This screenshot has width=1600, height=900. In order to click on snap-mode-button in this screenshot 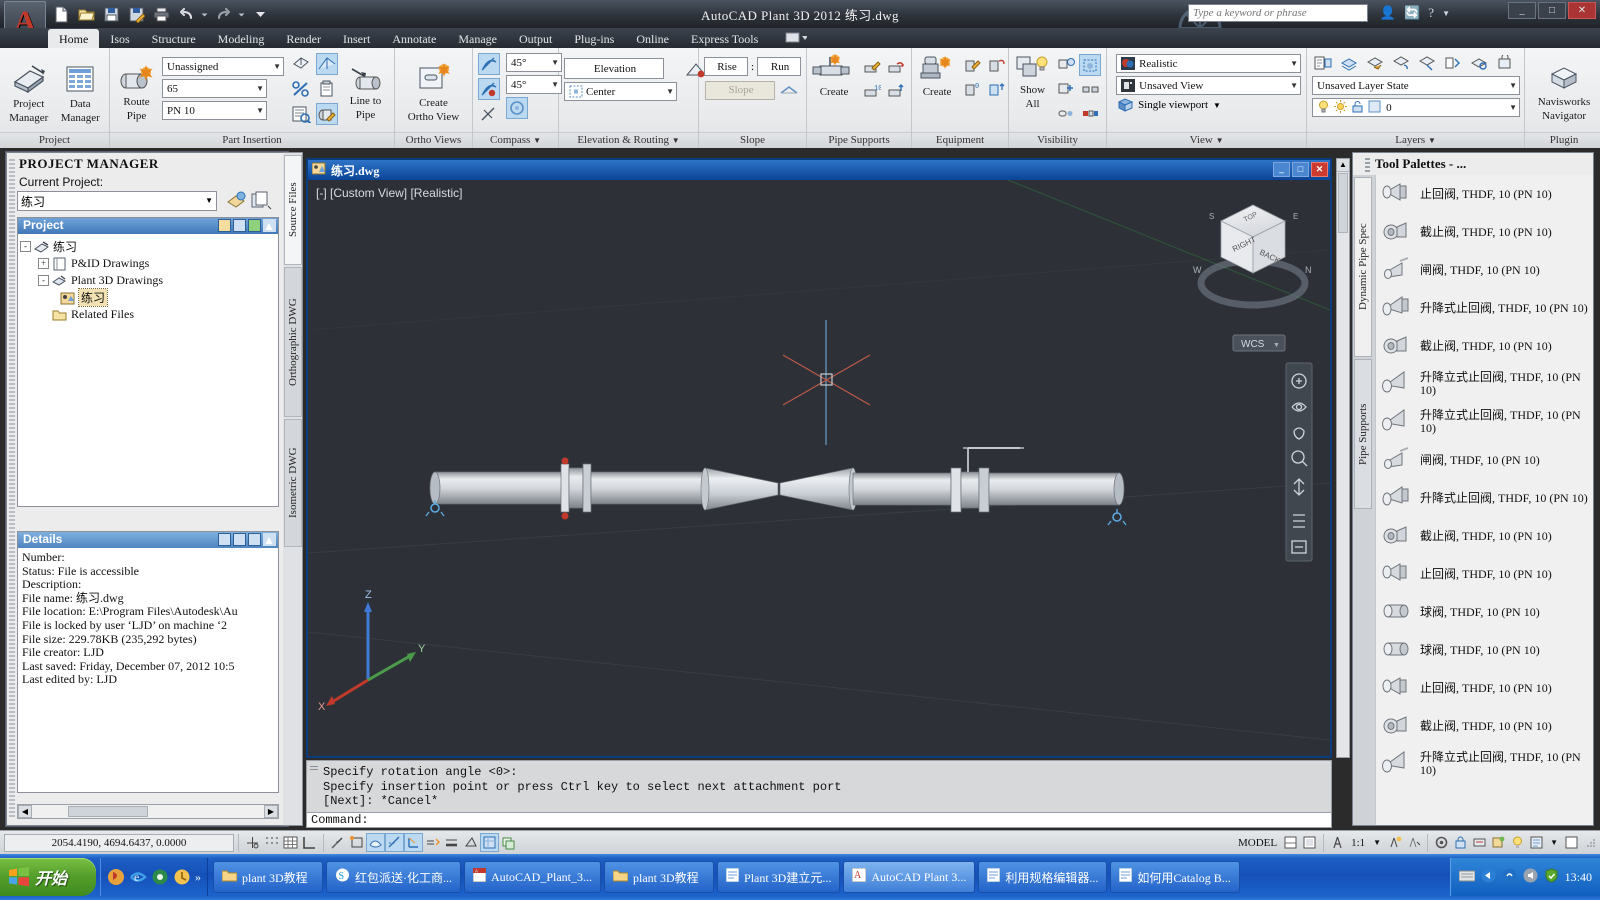, I will do `click(271, 842)`.